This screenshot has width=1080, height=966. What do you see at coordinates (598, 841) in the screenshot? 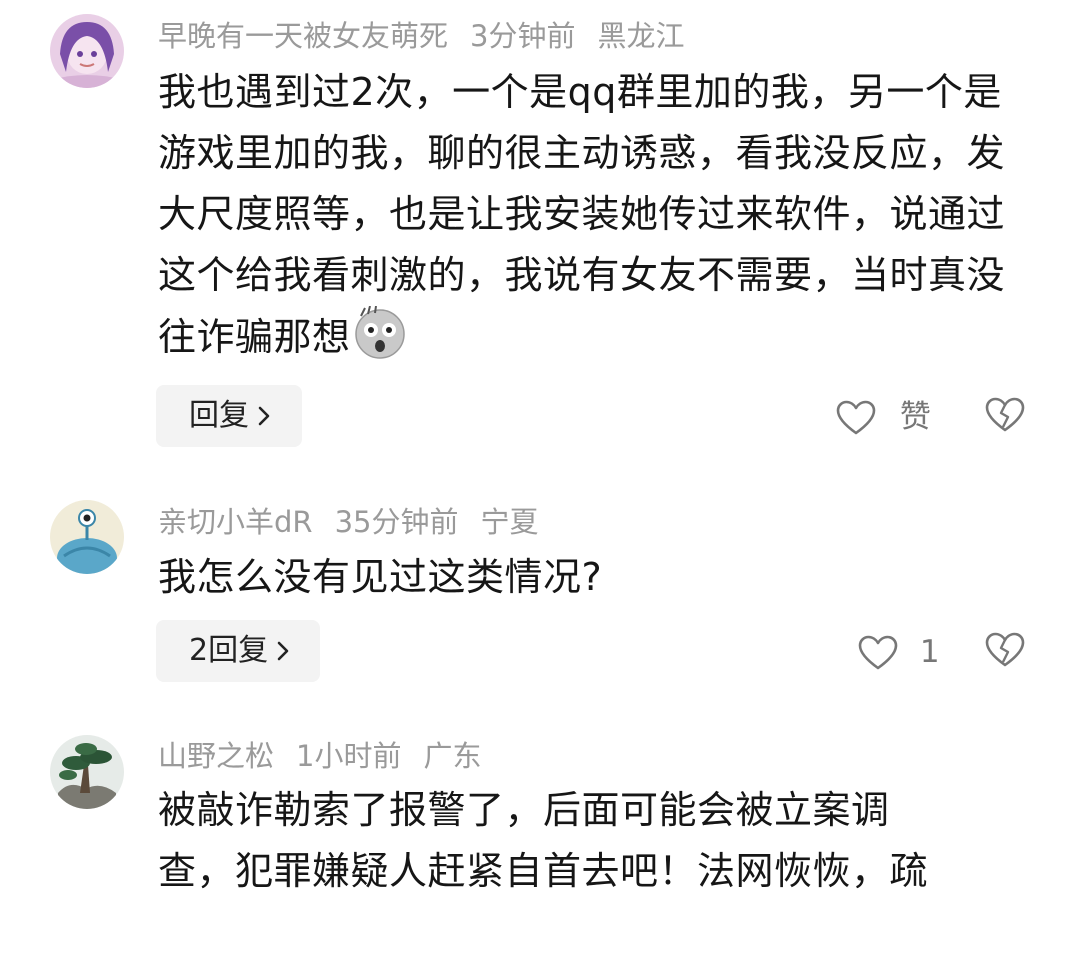
I see `comment-text: 被敲诈勒索了报警了，后面可能会被立案调 查，犯罪嫌疑人赶紧自首去吧！法网恢恢，疏` at bounding box center [598, 841].